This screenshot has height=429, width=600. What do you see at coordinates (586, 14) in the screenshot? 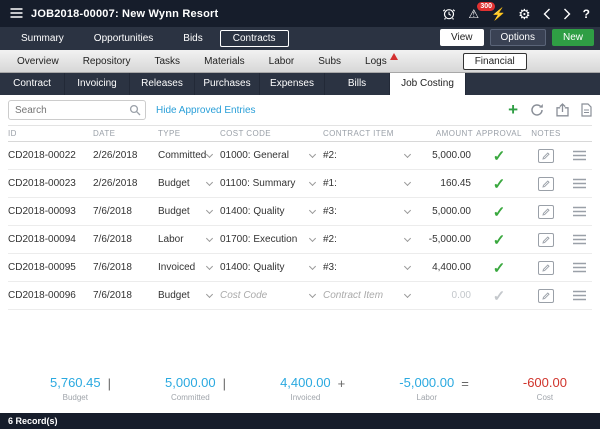
I see `help-icon: ?` at bounding box center [586, 14].